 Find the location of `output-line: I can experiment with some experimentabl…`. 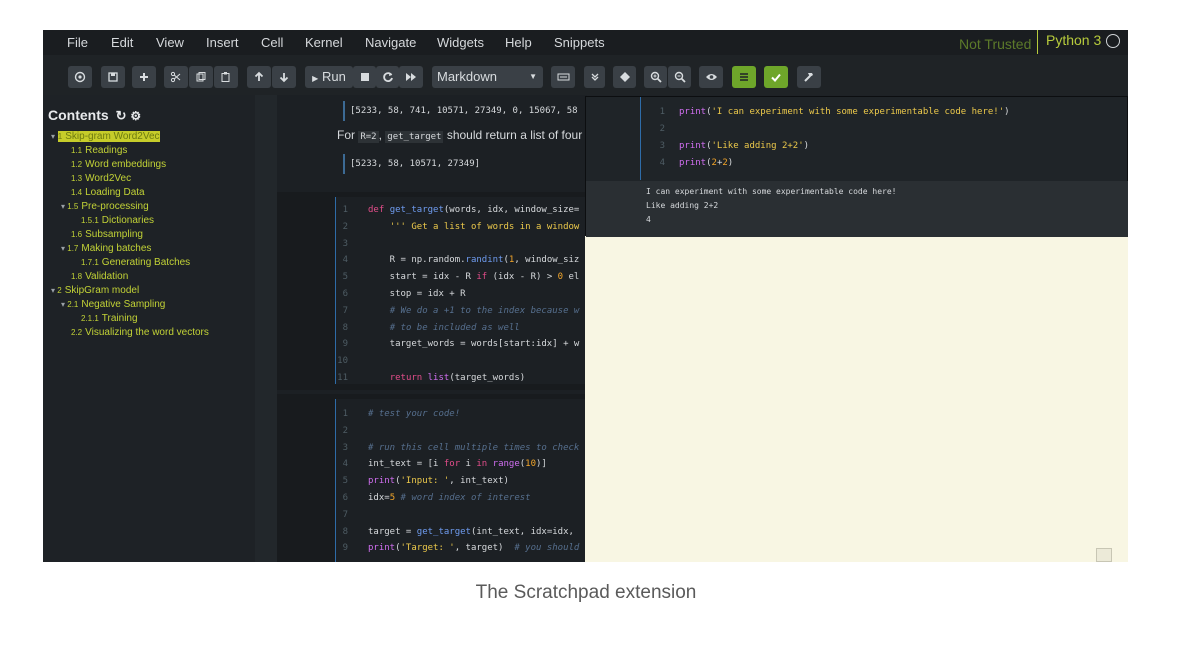

output-line: I can experiment with some experimentabl… is located at coordinates (771, 191).